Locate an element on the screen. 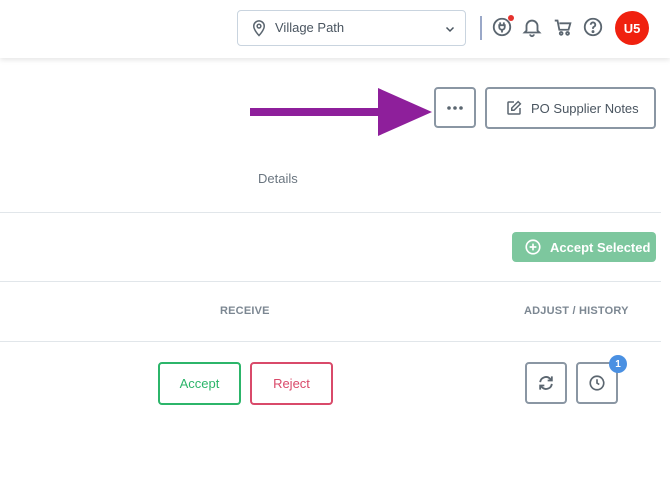  refresh-icon is located at coordinates (546, 383).